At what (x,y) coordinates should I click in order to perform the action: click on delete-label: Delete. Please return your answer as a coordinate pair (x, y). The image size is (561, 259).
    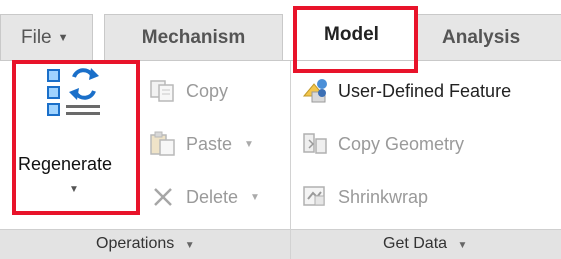
    Looking at the image, I should click on (212, 196).